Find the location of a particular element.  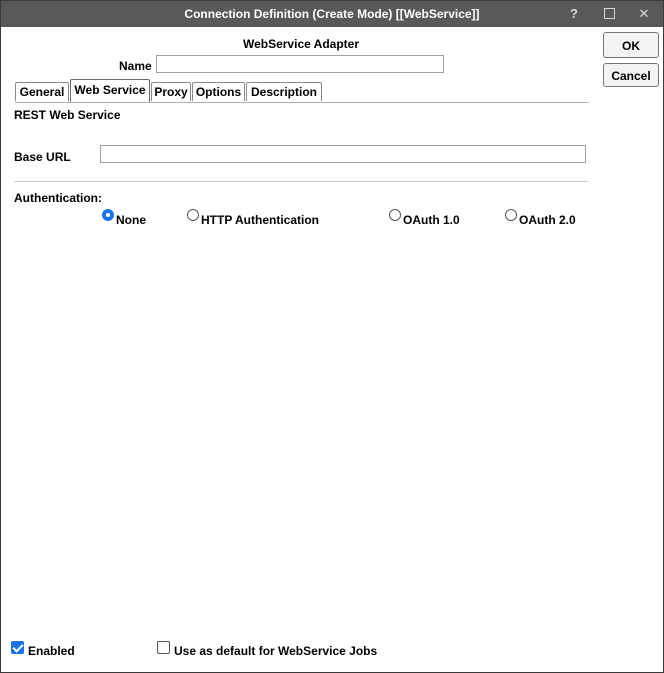

base-url-input is located at coordinates (343, 154).